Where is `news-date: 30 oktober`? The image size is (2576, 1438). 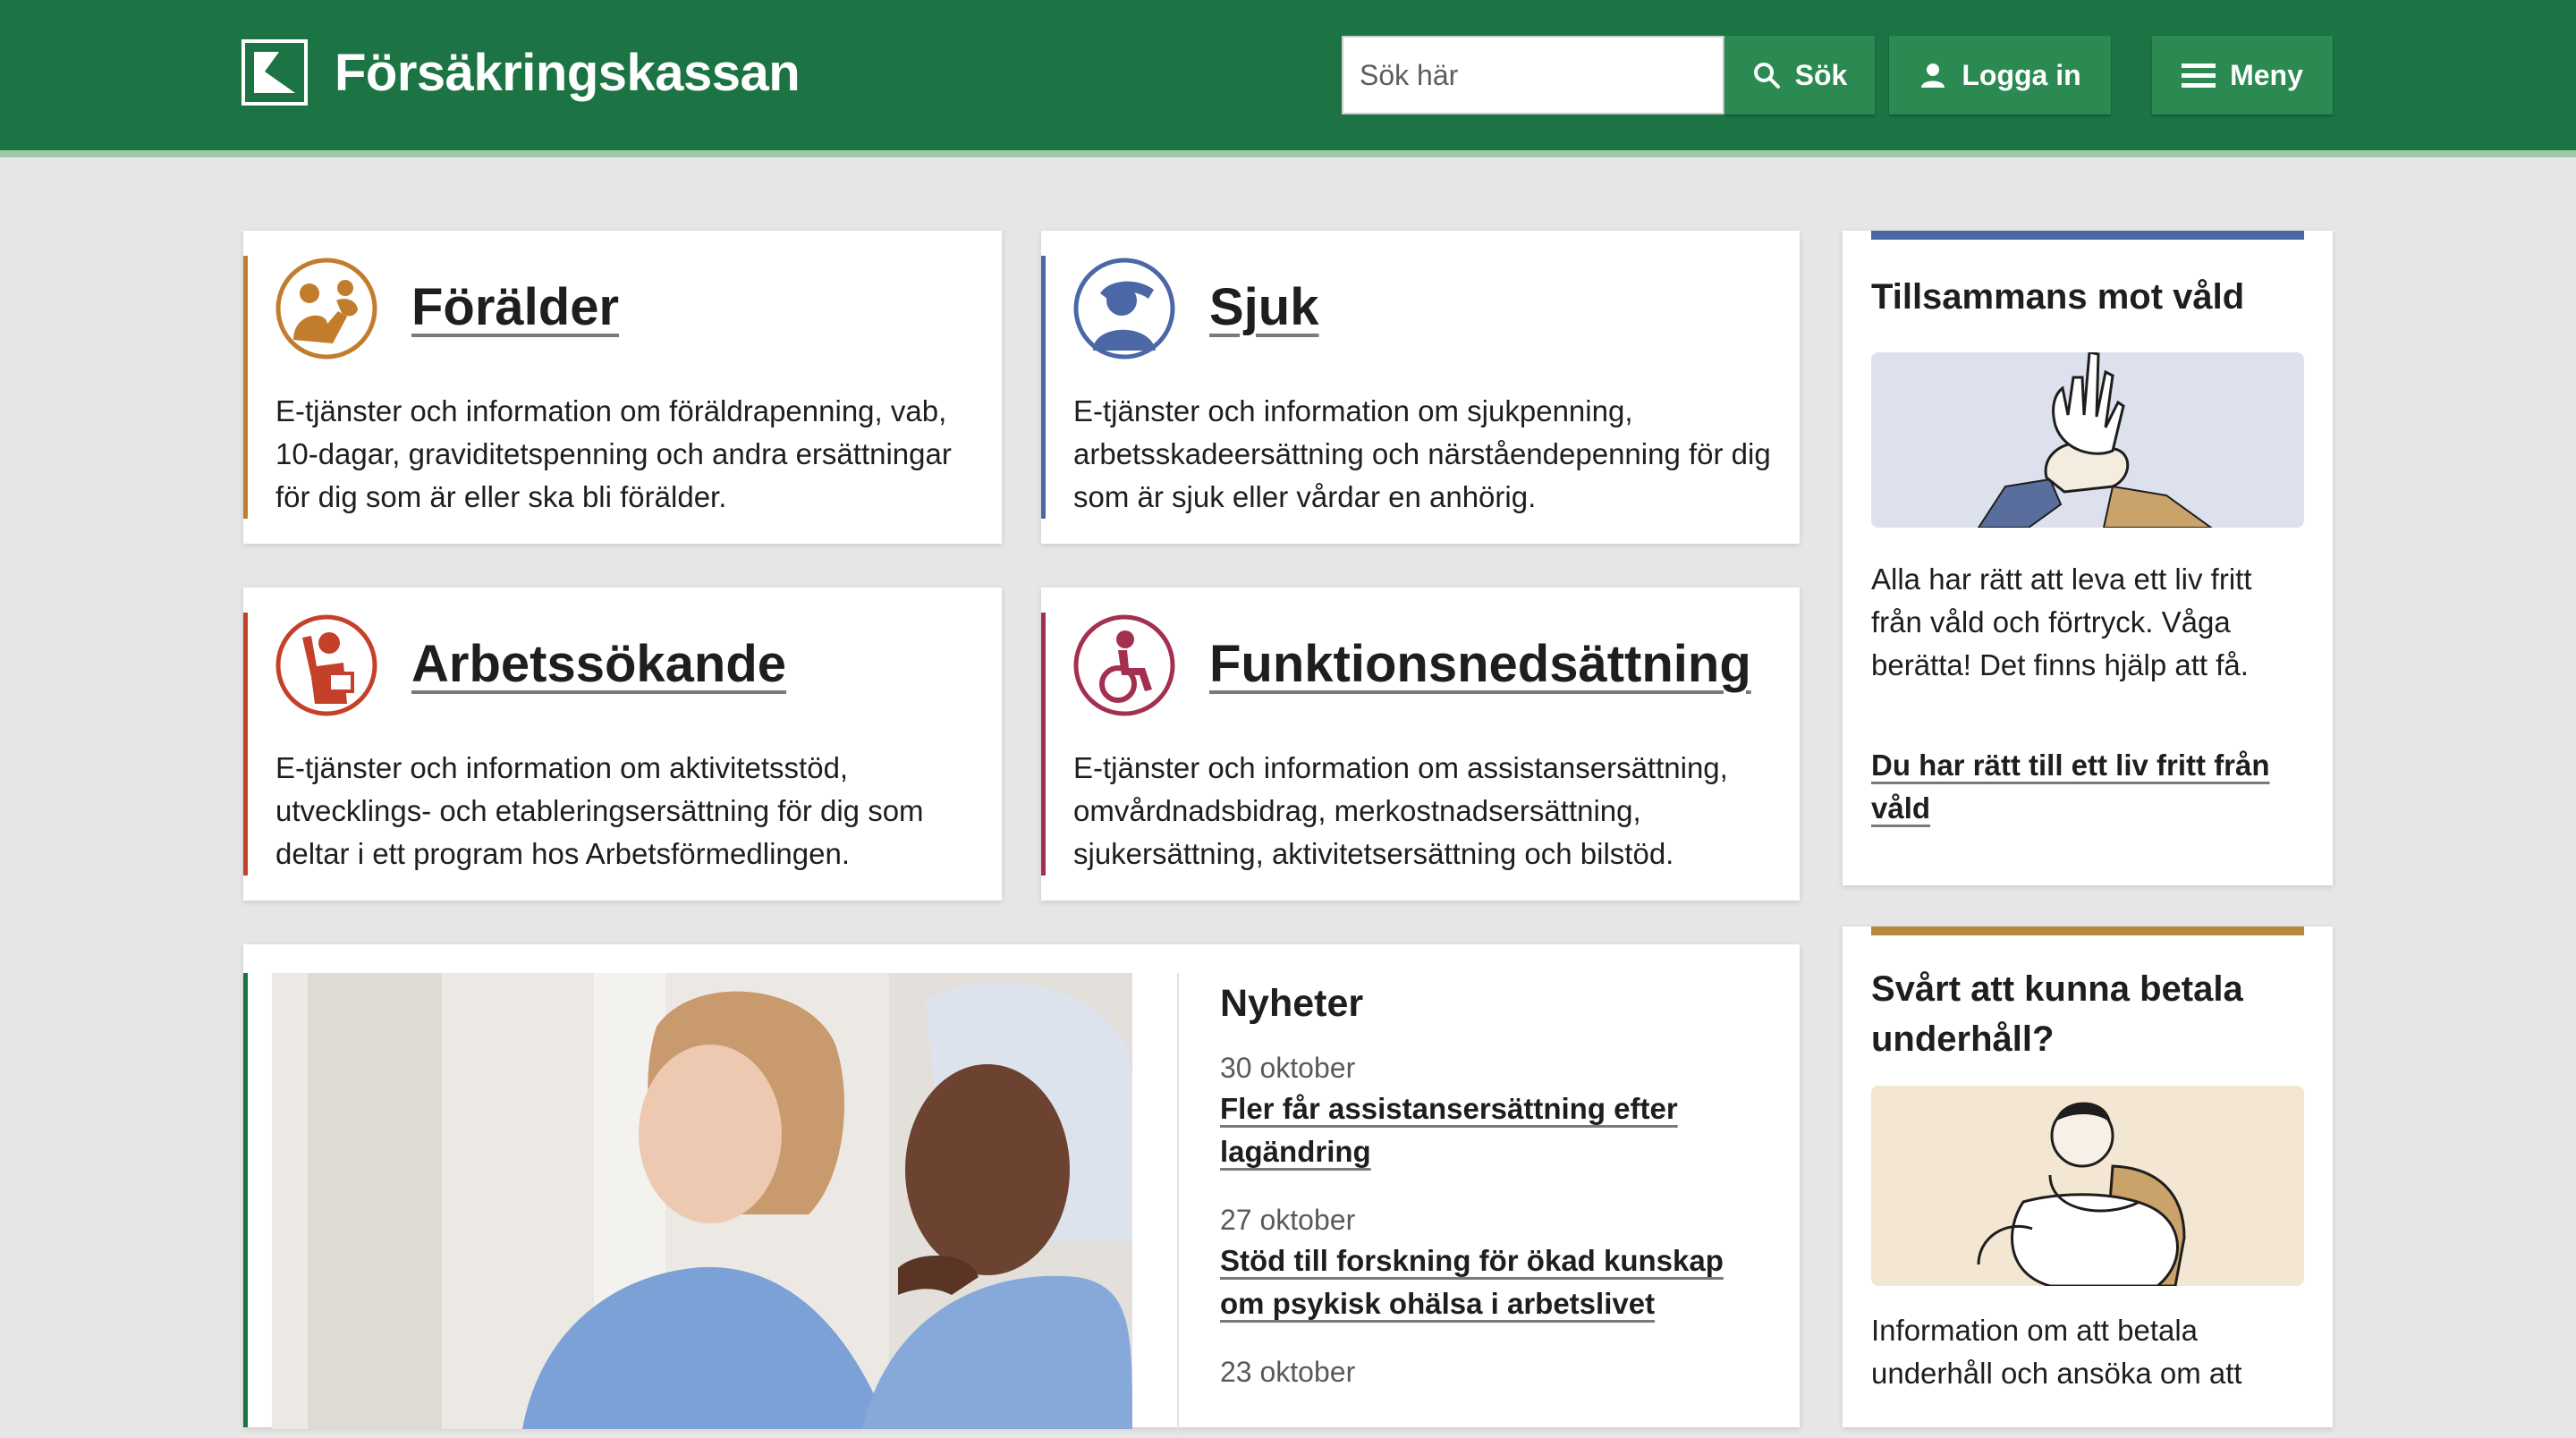
news-date: 30 oktober is located at coordinates (1288, 1068).